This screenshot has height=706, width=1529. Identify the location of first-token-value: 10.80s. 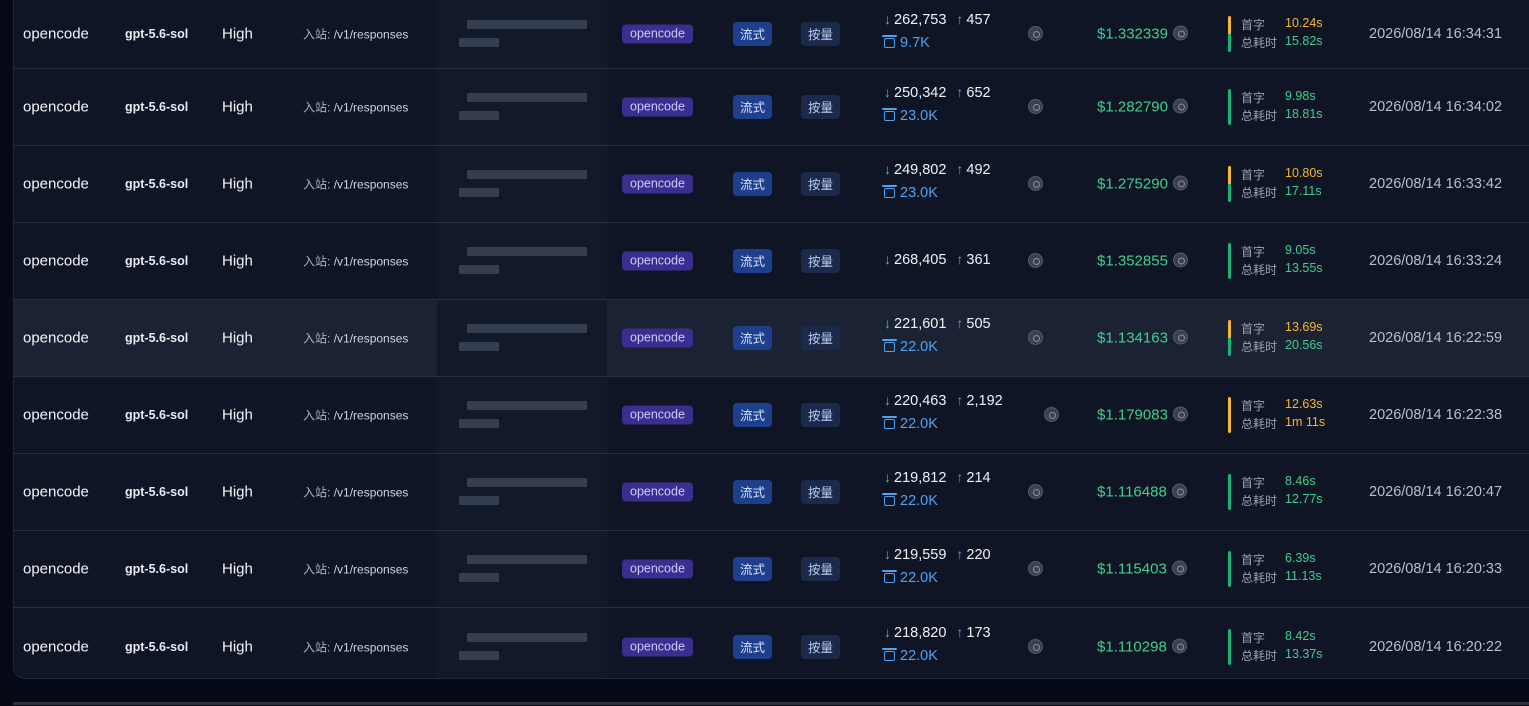
(1304, 173).